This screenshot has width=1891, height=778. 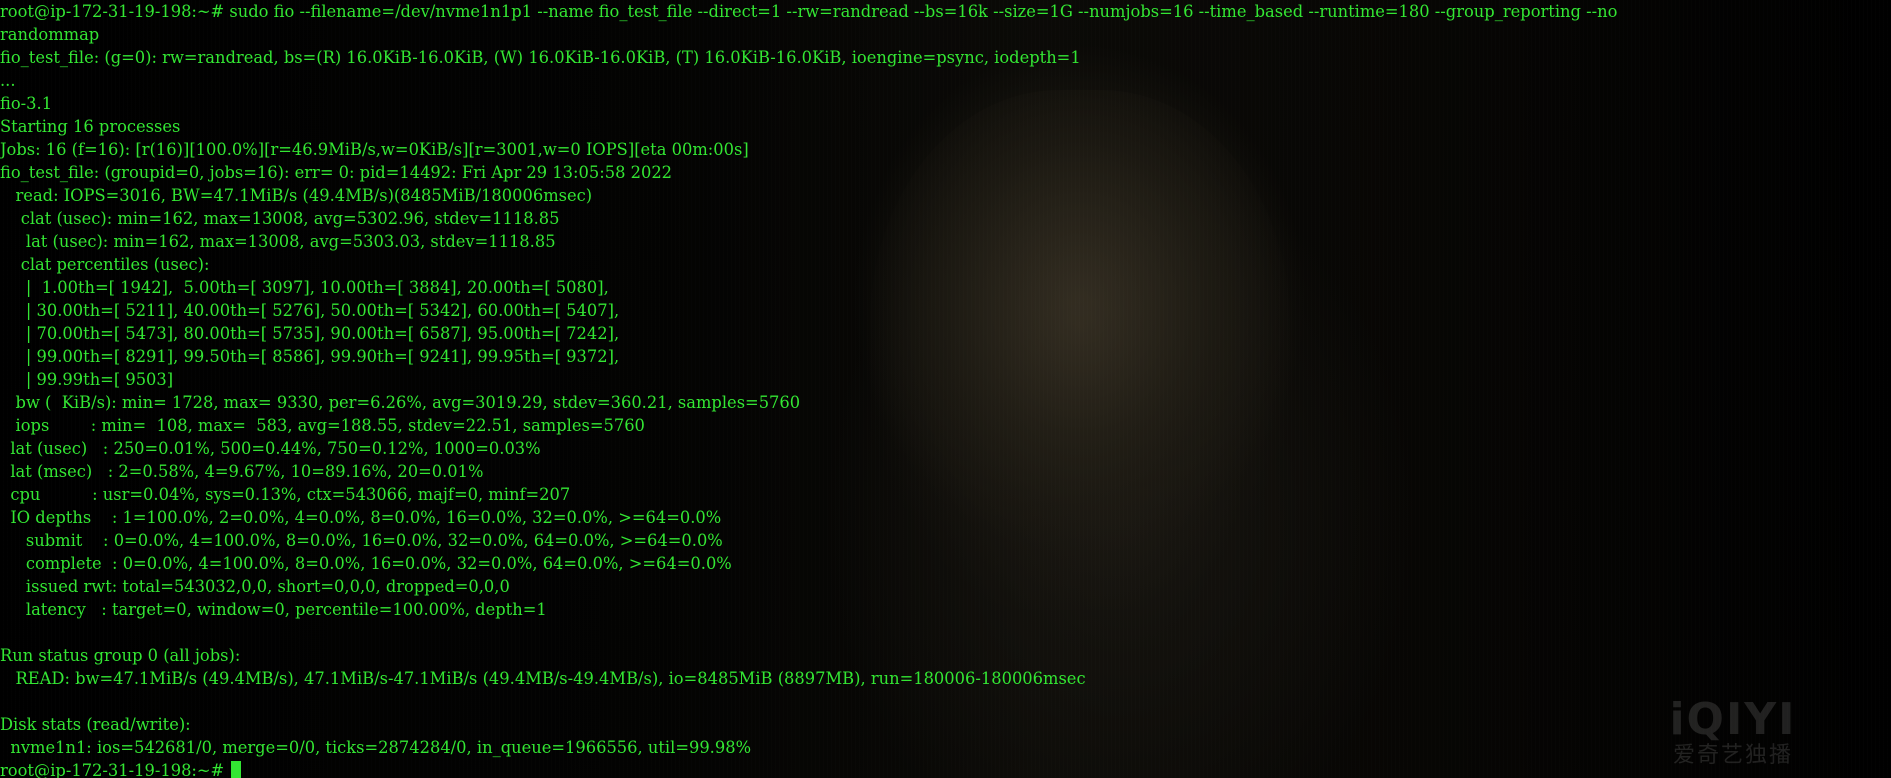 I want to click on terminal-line: | 99.99th=[ 9503], so click(x=87, y=379).